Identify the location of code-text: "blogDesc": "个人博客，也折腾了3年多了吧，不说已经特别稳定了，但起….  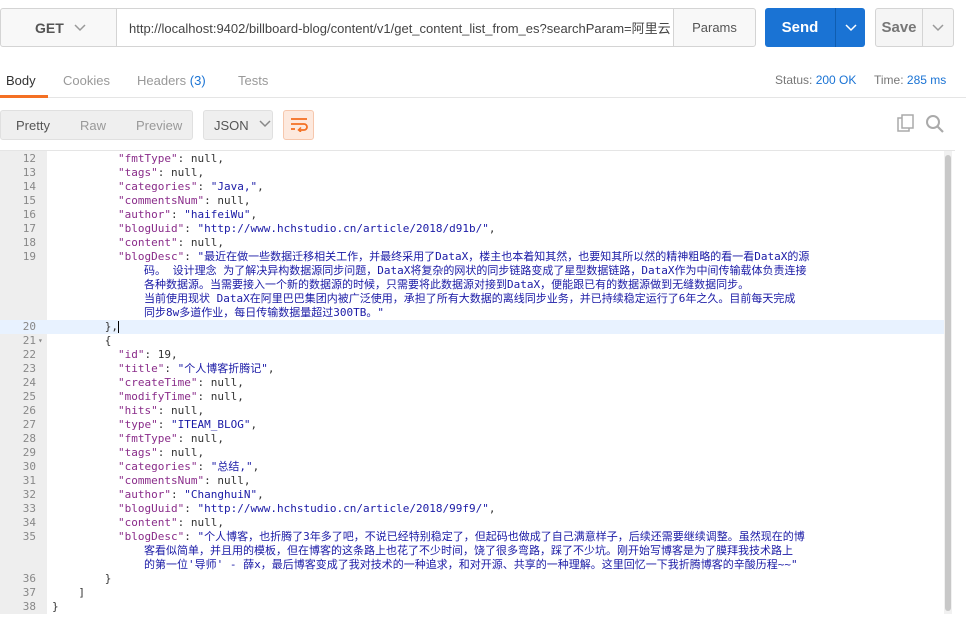
(461, 537).